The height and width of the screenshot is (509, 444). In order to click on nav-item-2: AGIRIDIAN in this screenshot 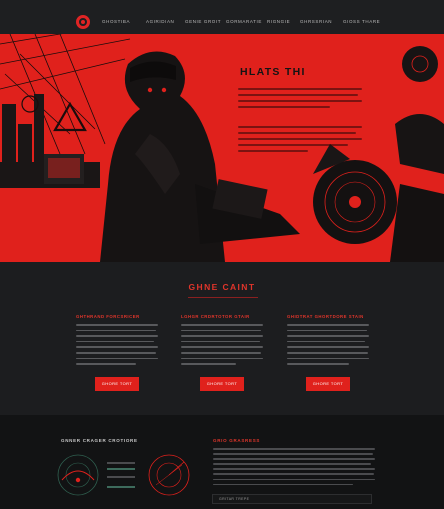, I will do `click(160, 21)`.